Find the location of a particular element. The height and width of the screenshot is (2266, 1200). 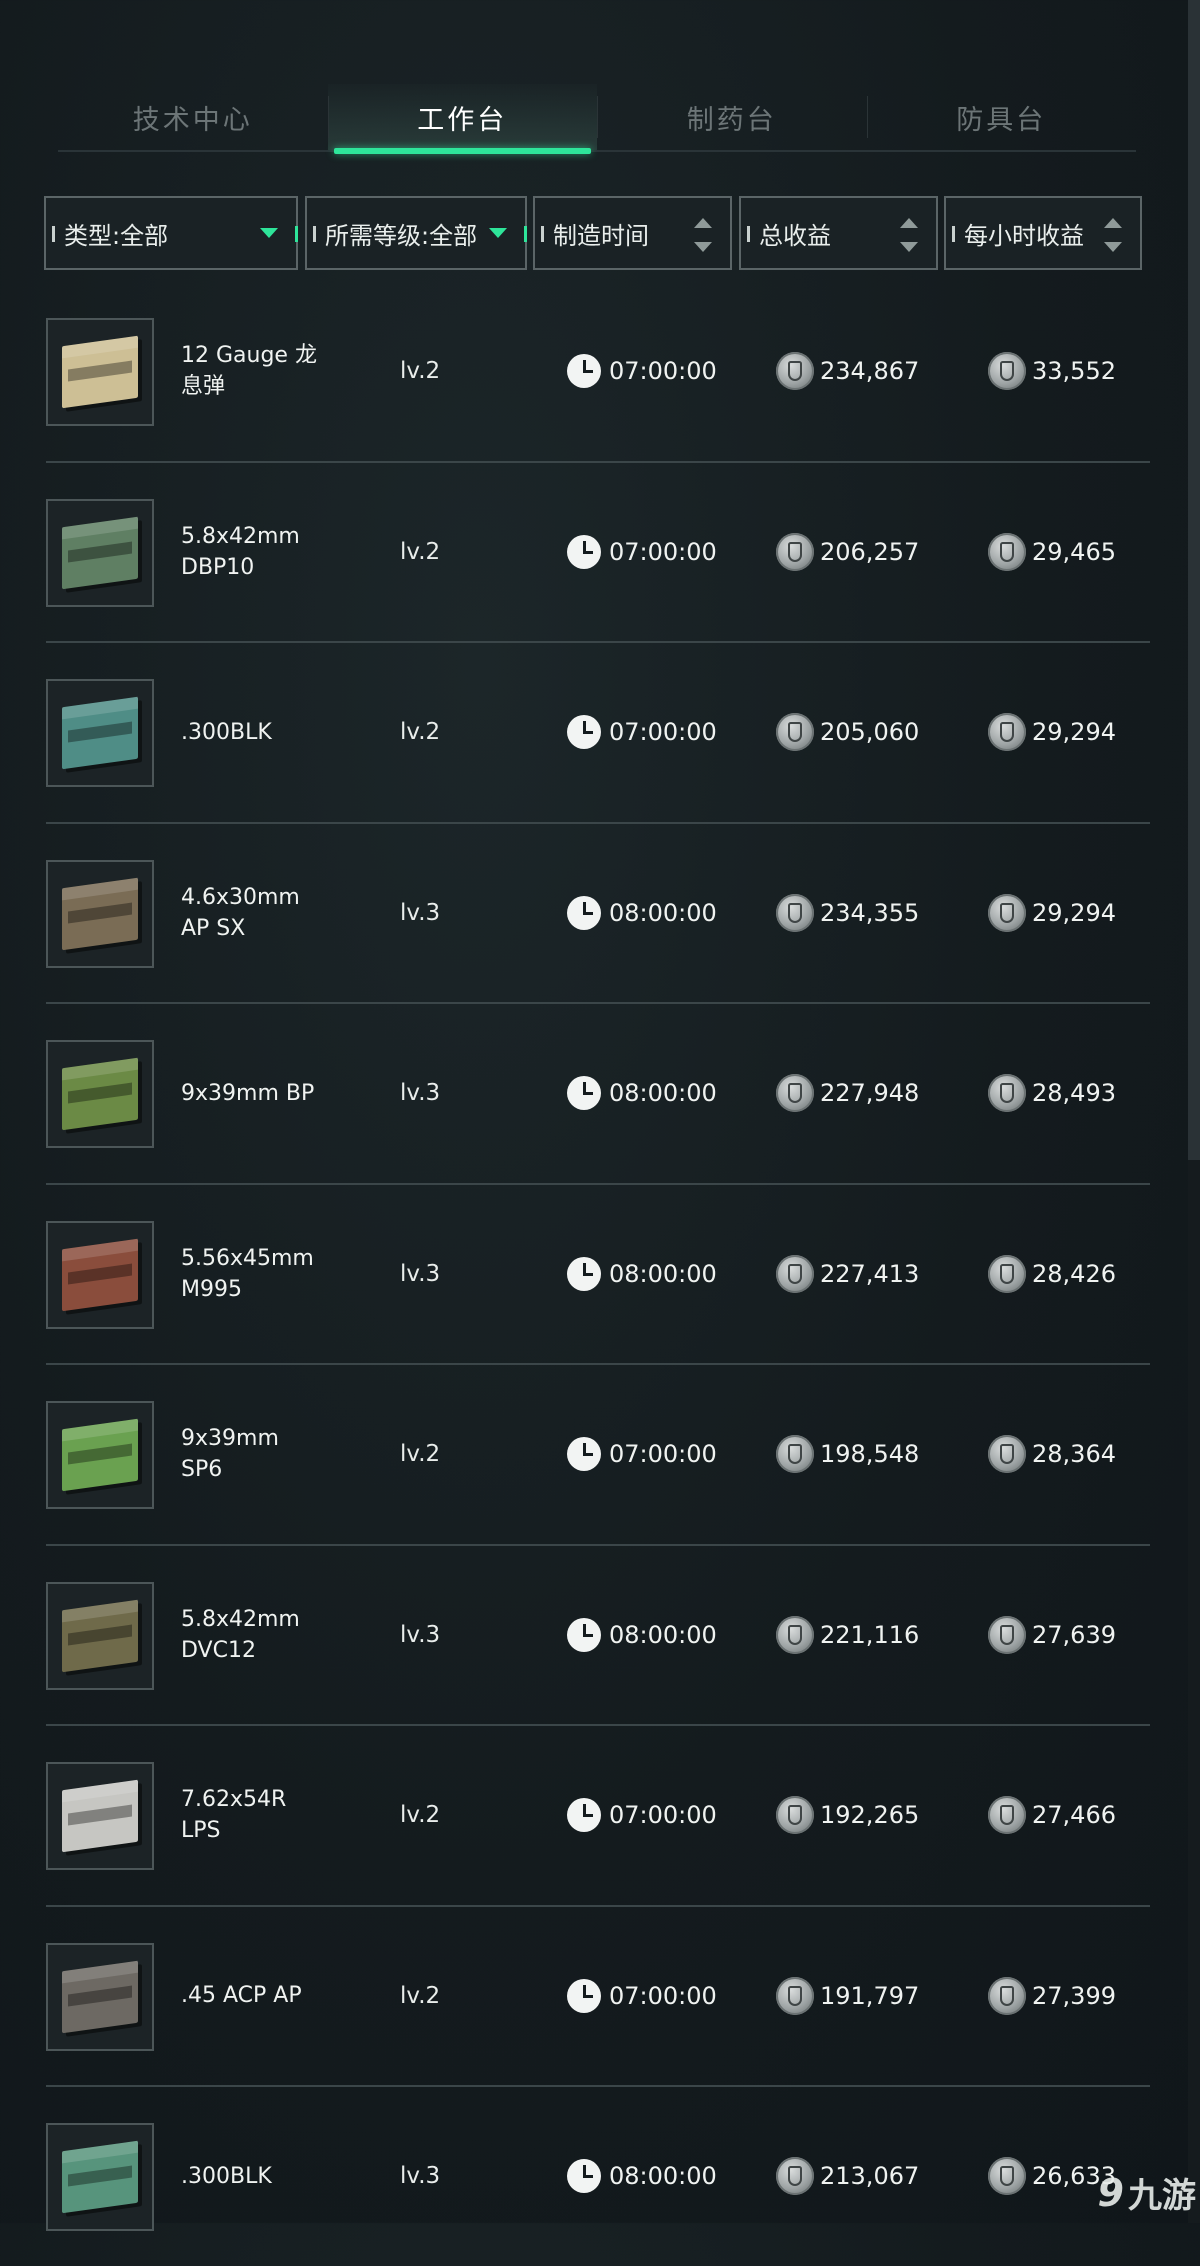

total-profit-value: 227,948 is located at coordinates (870, 1093).